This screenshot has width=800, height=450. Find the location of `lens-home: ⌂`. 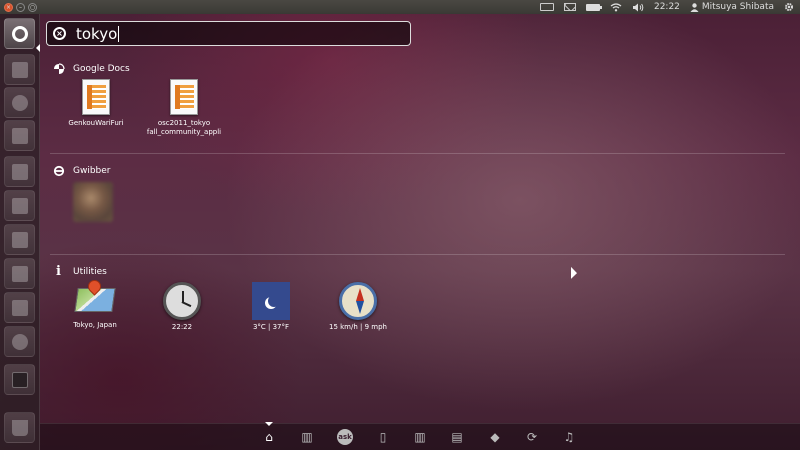

lens-home: ⌂ is located at coordinates (269, 437).